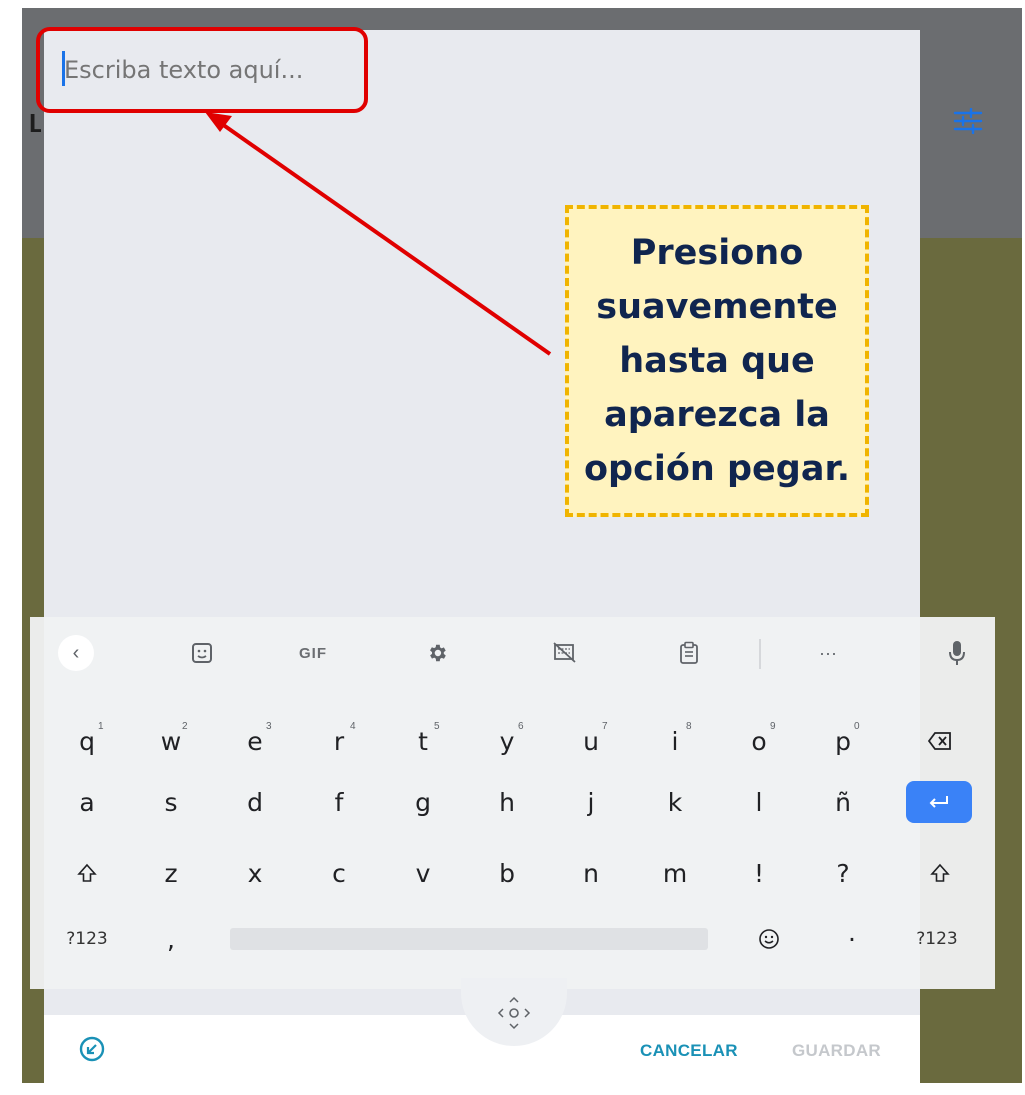  What do you see at coordinates (507, 873) in the screenshot?
I see `key-b: b` at bounding box center [507, 873].